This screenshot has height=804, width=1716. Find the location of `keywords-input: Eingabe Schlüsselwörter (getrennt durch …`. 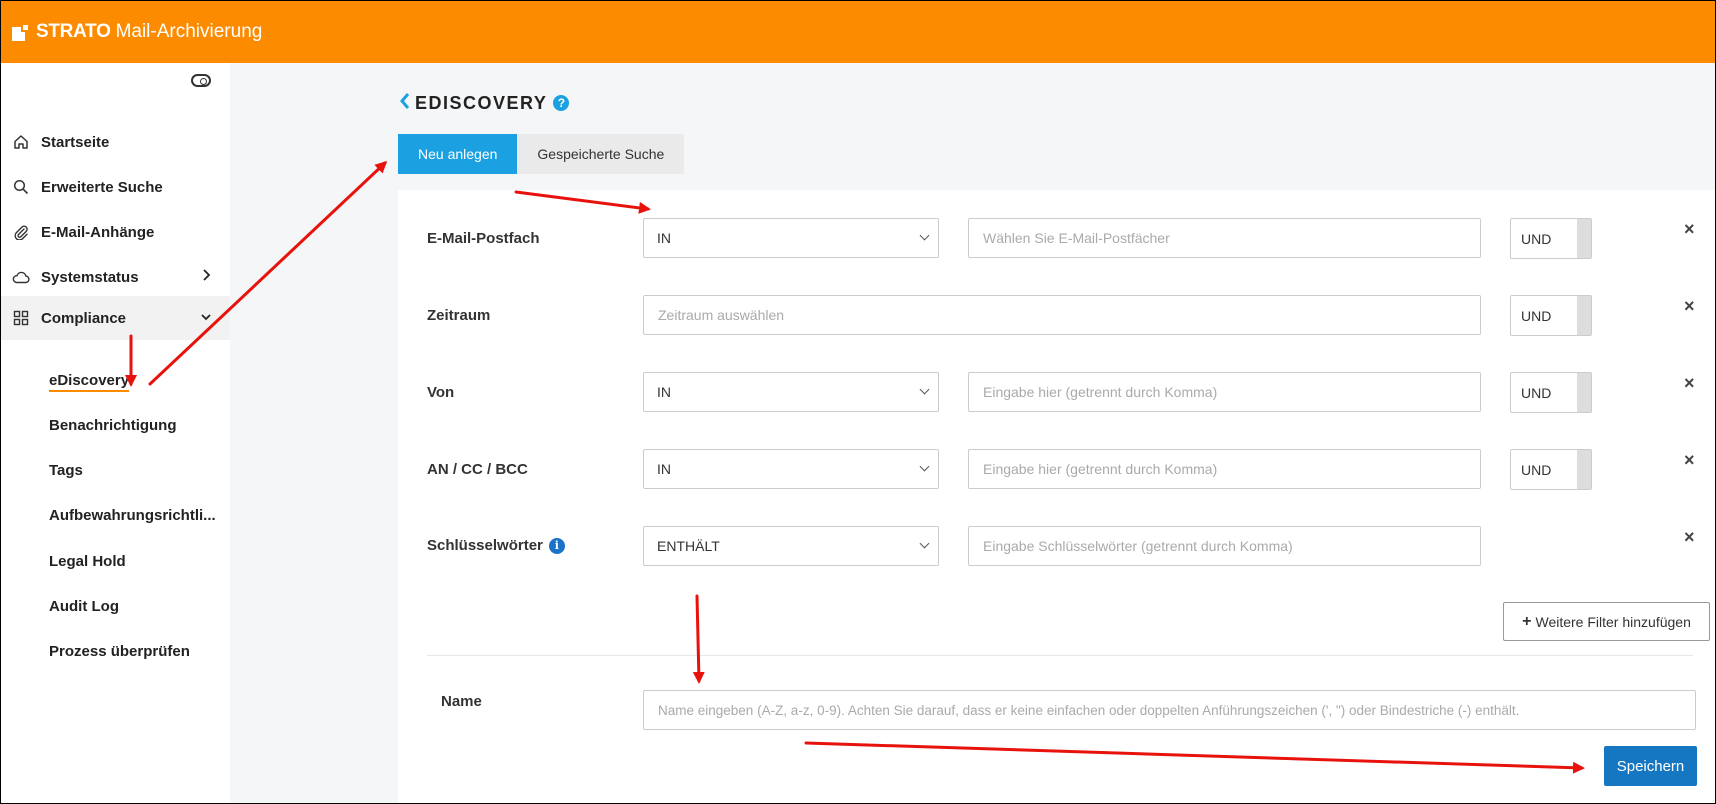

keywords-input: Eingabe Schlüsselwörter (getrennt durch … is located at coordinates (1224, 546).